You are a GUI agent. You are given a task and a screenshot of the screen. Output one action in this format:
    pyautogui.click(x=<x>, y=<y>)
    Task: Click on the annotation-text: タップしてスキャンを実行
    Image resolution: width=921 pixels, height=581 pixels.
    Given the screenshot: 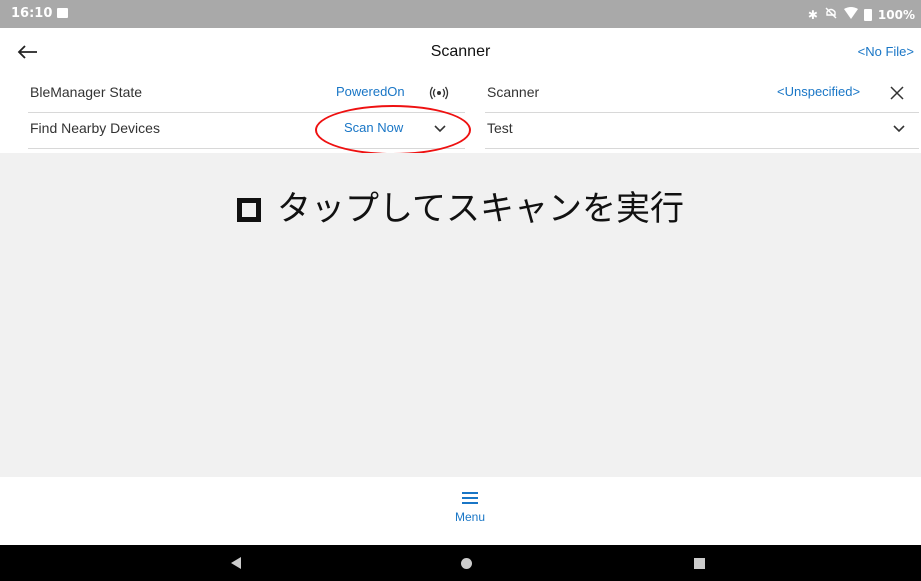 What is the action you would take?
    pyautogui.click(x=480, y=209)
    